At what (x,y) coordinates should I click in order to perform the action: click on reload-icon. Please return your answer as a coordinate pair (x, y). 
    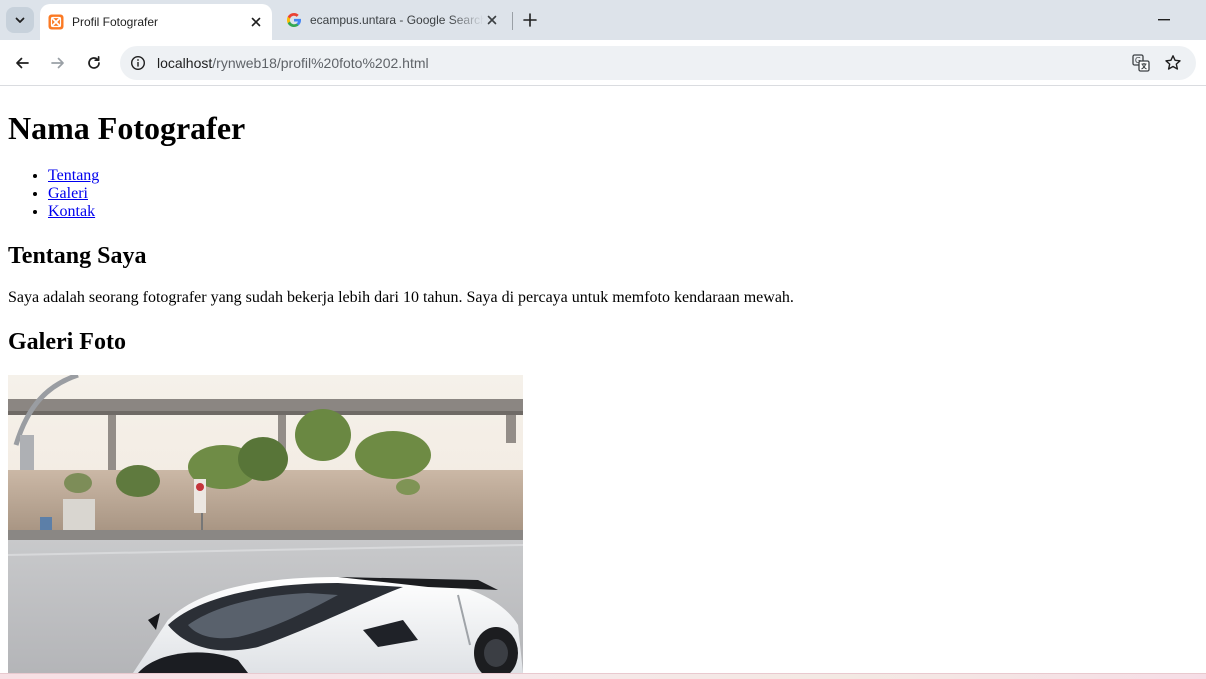
    Looking at the image, I should click on (94, 62).